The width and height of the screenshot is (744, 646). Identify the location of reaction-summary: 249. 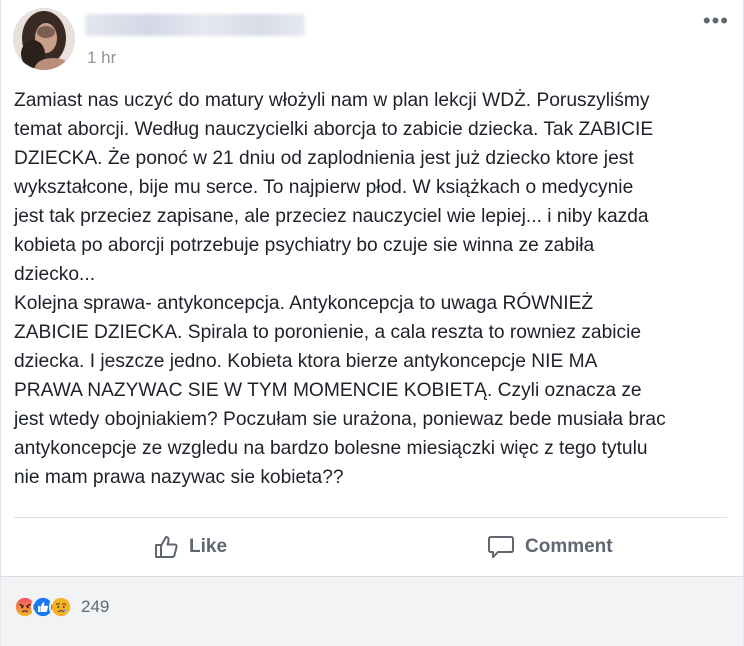
(61, 607).